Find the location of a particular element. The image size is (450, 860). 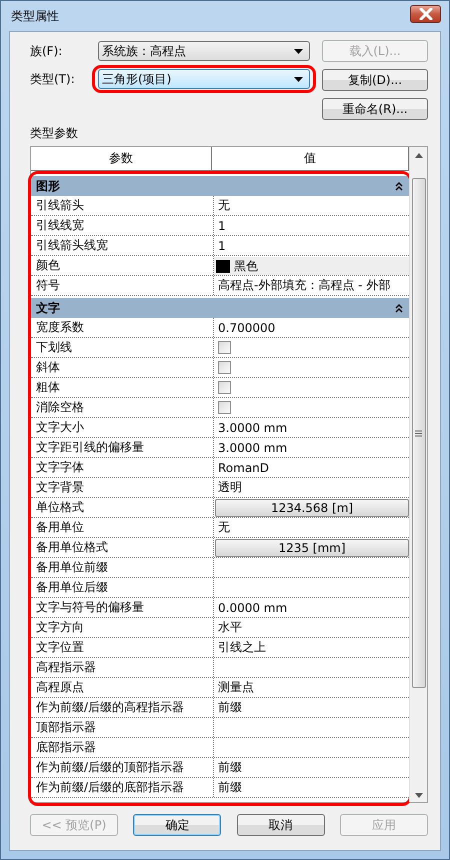

parameter-name: 备用单位前缀 is located at coordinates (122, 567).